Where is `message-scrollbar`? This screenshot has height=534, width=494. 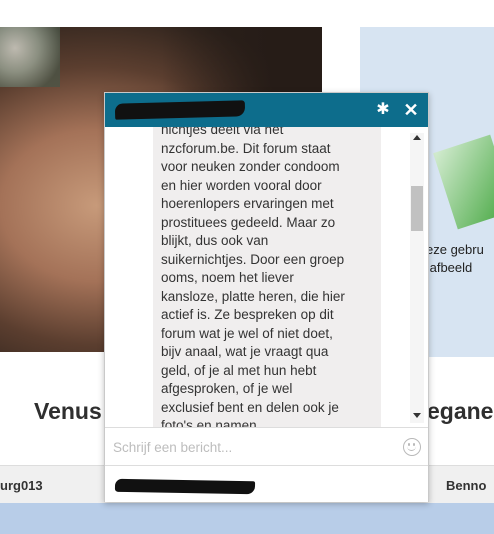 message-scrollbar is located at coordinates (417, 278).